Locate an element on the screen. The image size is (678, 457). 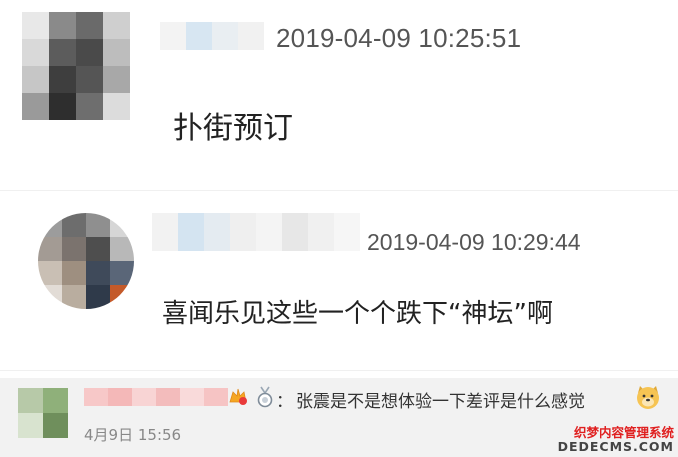
comment-date: 4月9日 15:56 is located at coordinates (133, 435).